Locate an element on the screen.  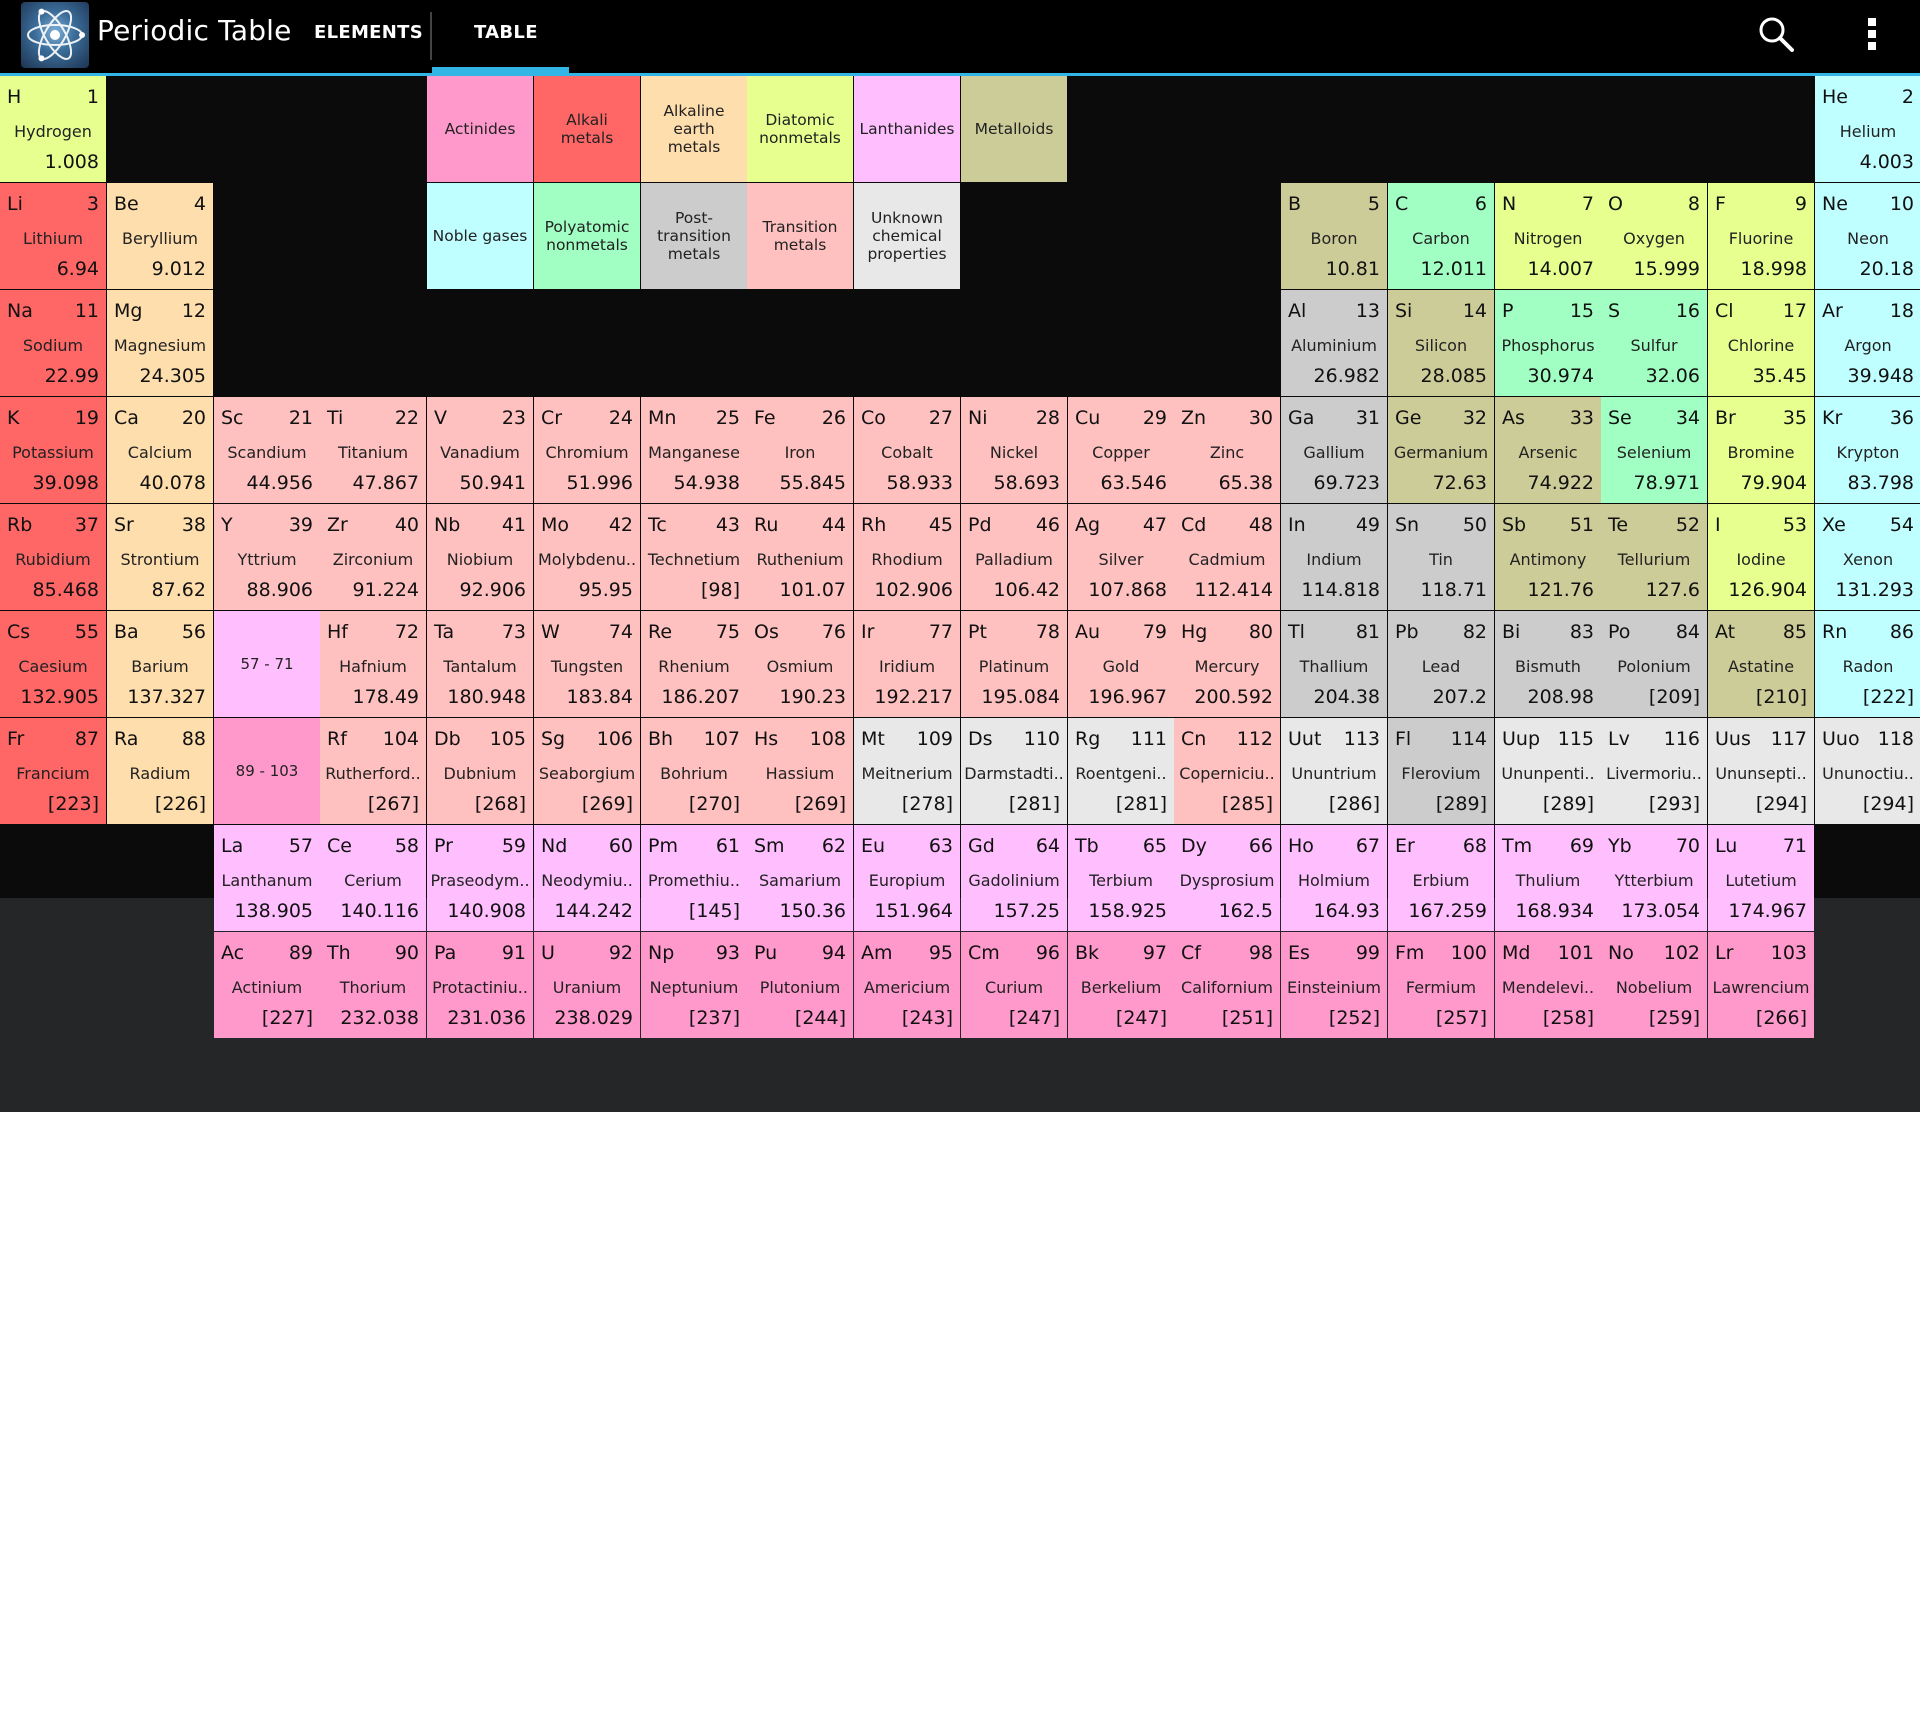
element-cell-tc: Tc 43 Technetium [98] is located at coordinates (694, 557).